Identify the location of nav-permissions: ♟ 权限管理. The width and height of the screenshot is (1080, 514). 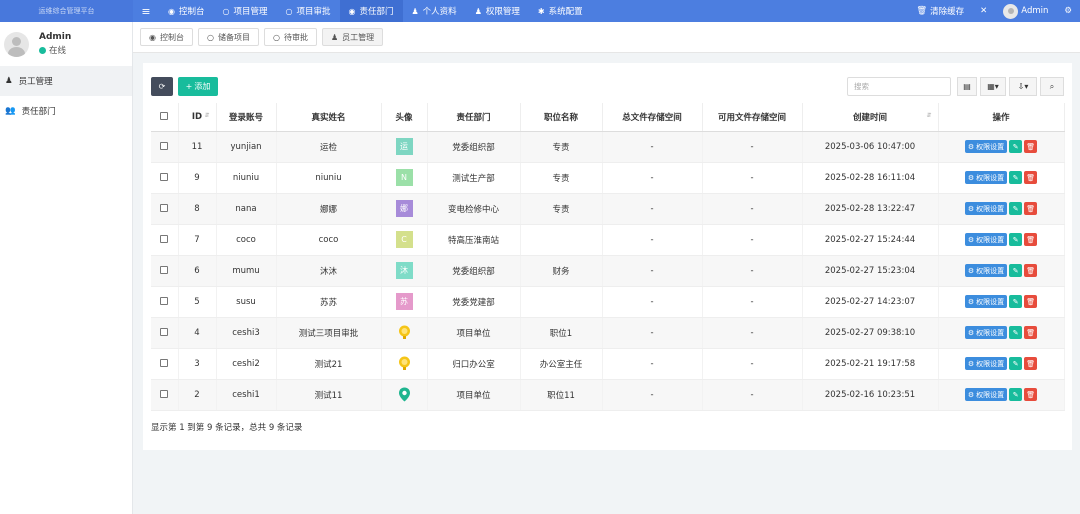
(497, 11).